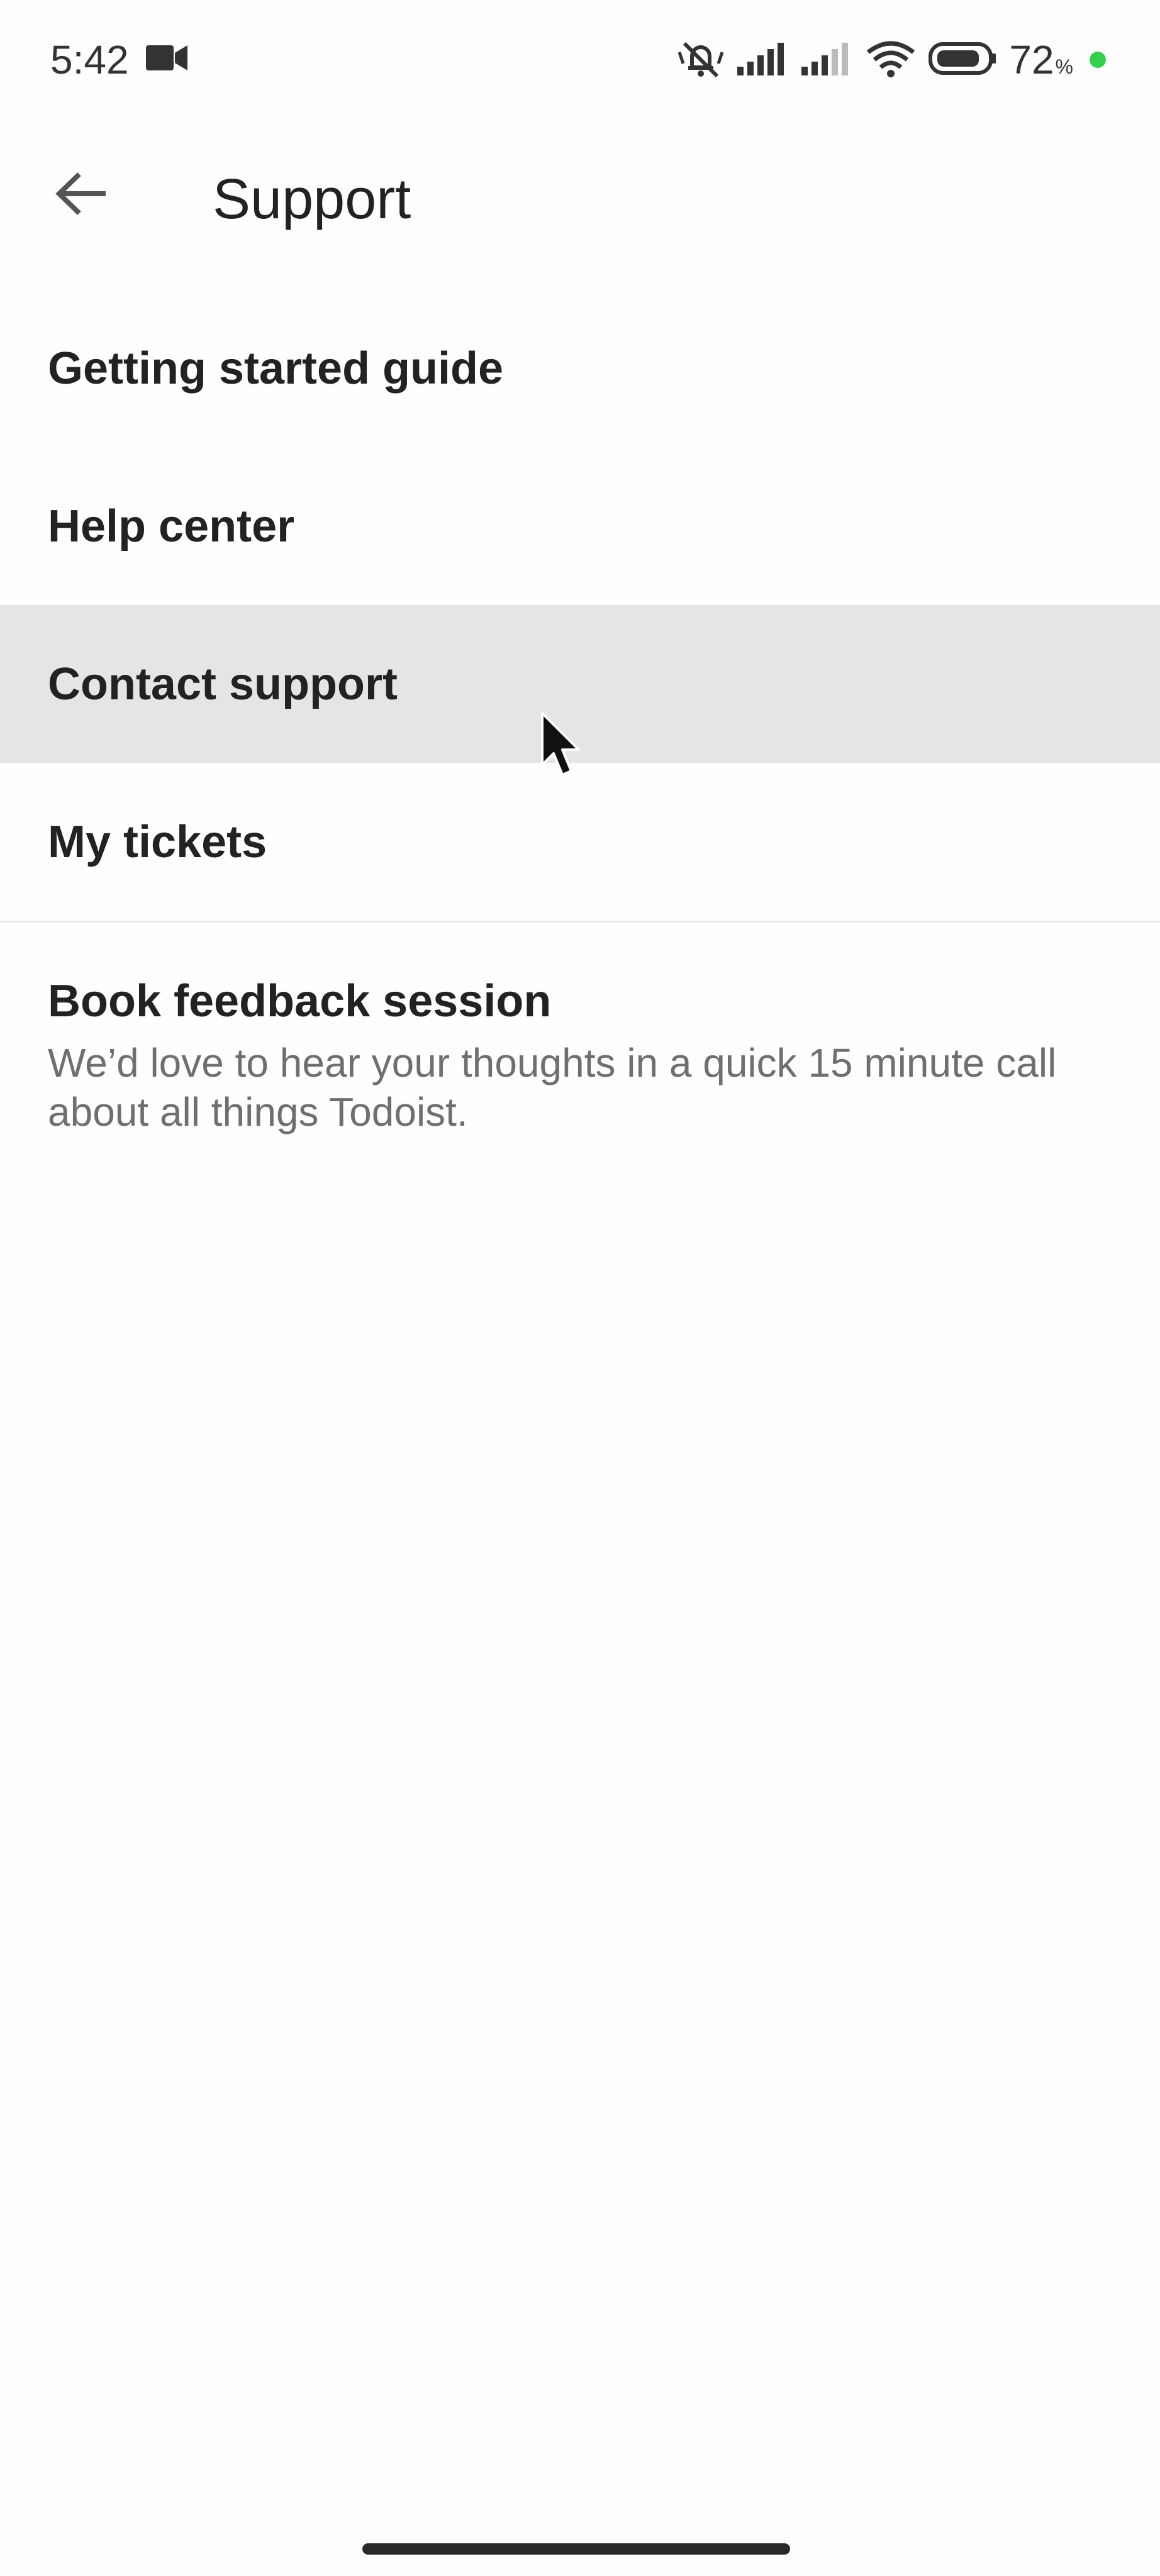  What do you see at coordinates (300, 1001) in the screenshot?
I see `menu-item-label: Book feedback session` at bounding box center [300, 1001].